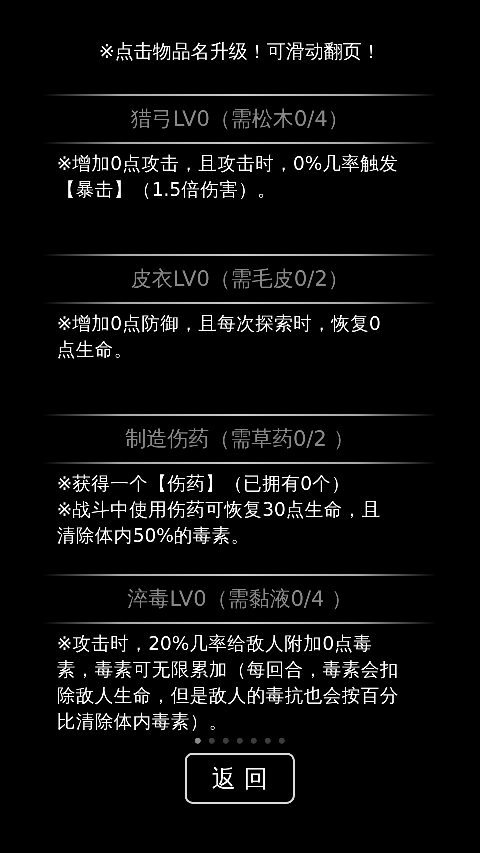  What do you see at coordinates (240, 599) in the screenshot?
I see `item-name-link: 淬毒LV0（需黏液0/4 ）` at bounding box center [240, 599].